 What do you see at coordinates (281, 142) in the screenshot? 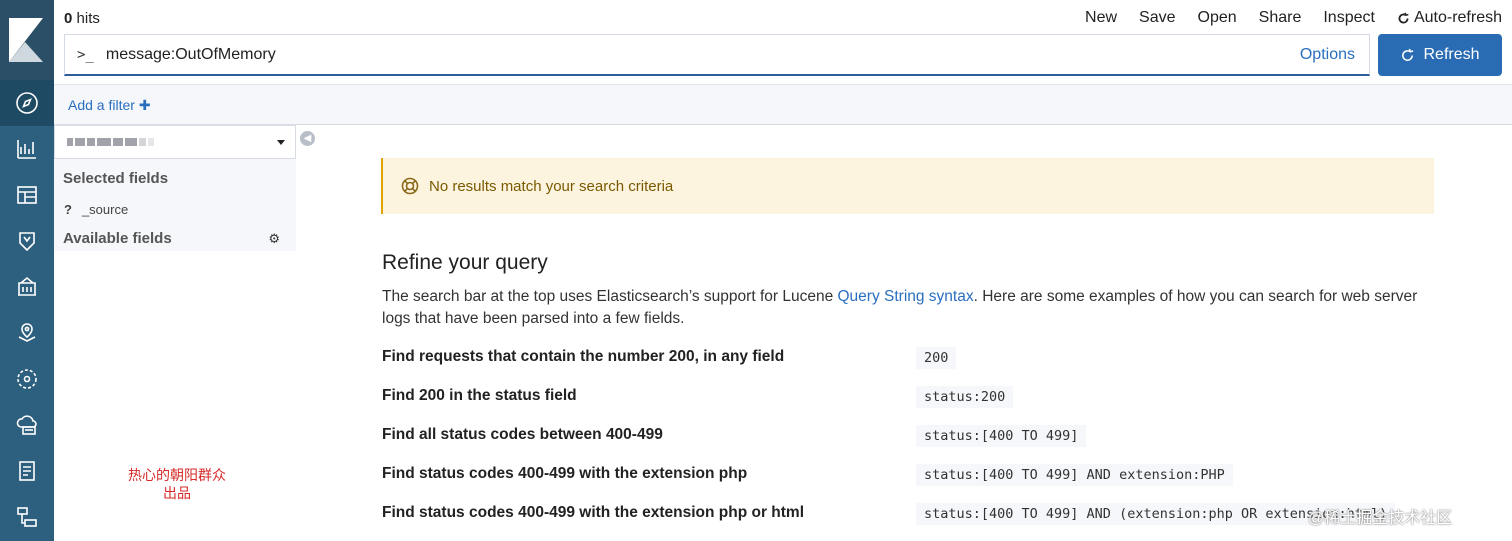
I see `chevron-down-icon` at bounding box center [281, 142].